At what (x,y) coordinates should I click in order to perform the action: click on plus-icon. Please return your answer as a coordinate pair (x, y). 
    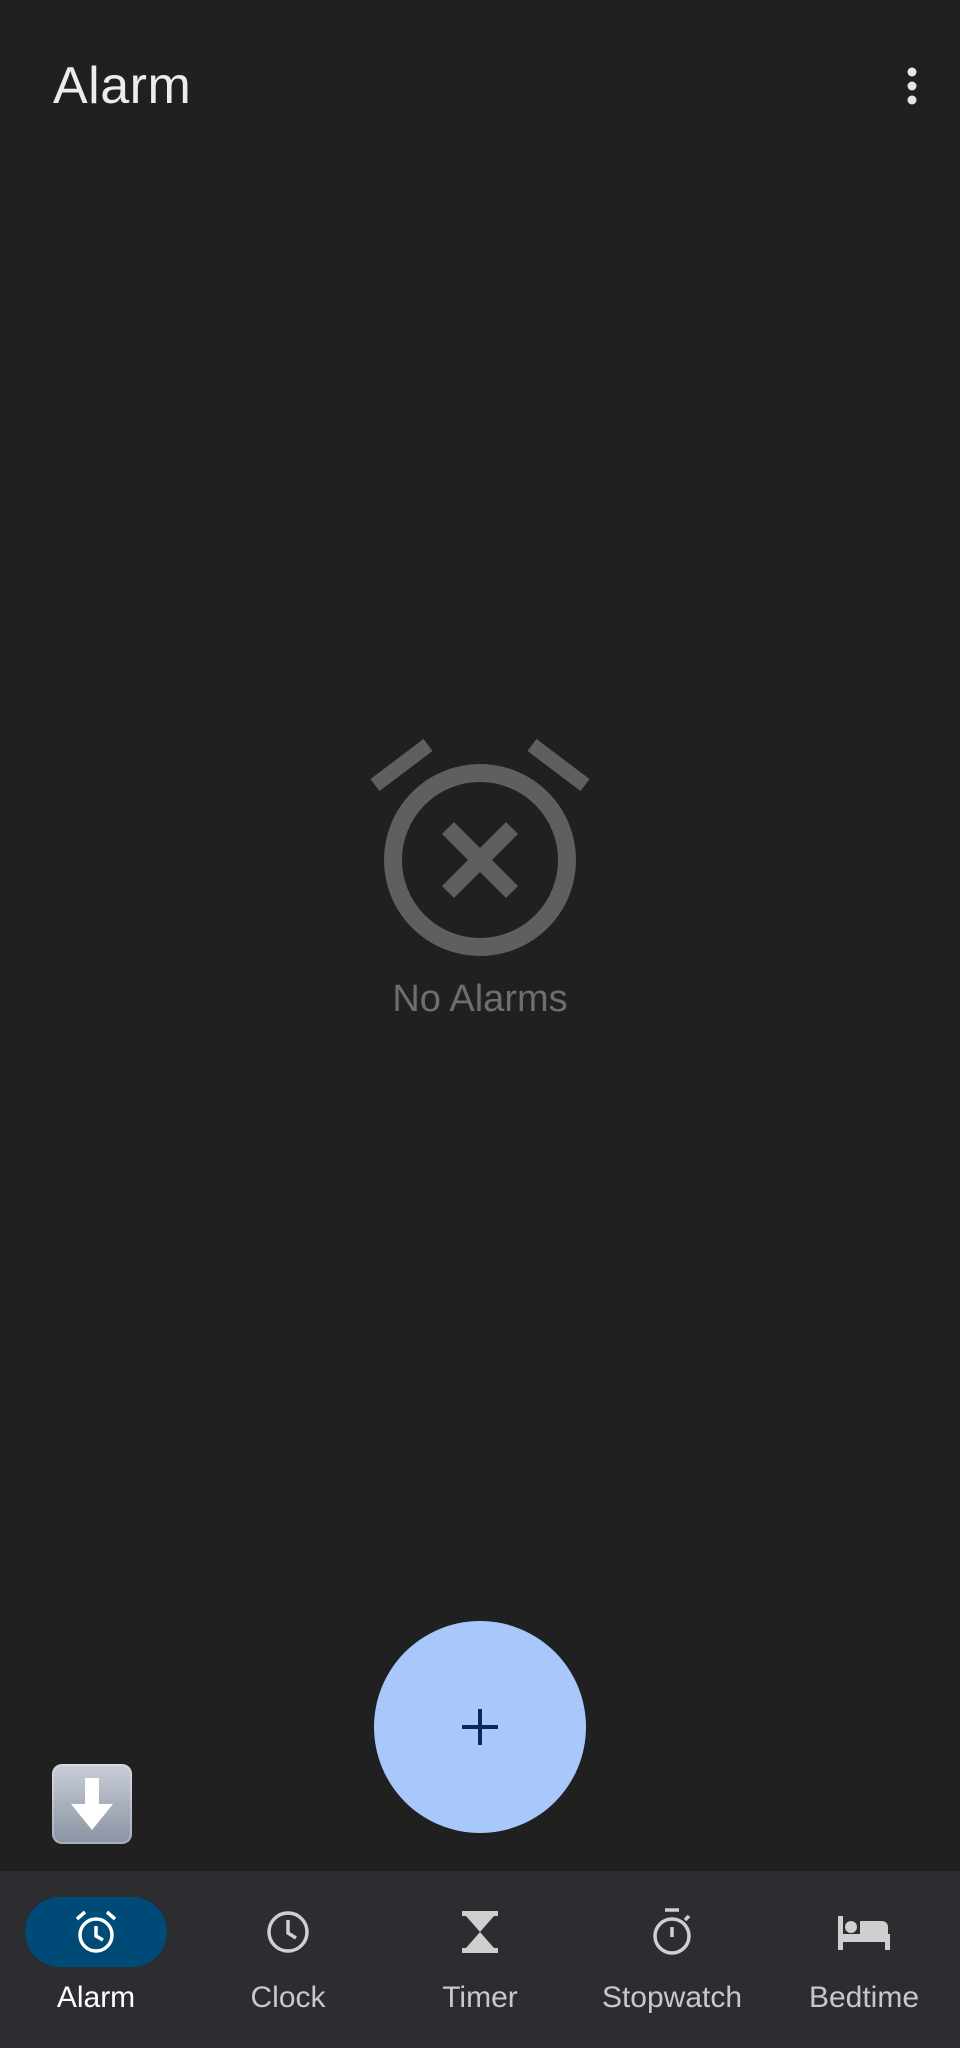
    Looking at the image, I should click on (480, 1727).